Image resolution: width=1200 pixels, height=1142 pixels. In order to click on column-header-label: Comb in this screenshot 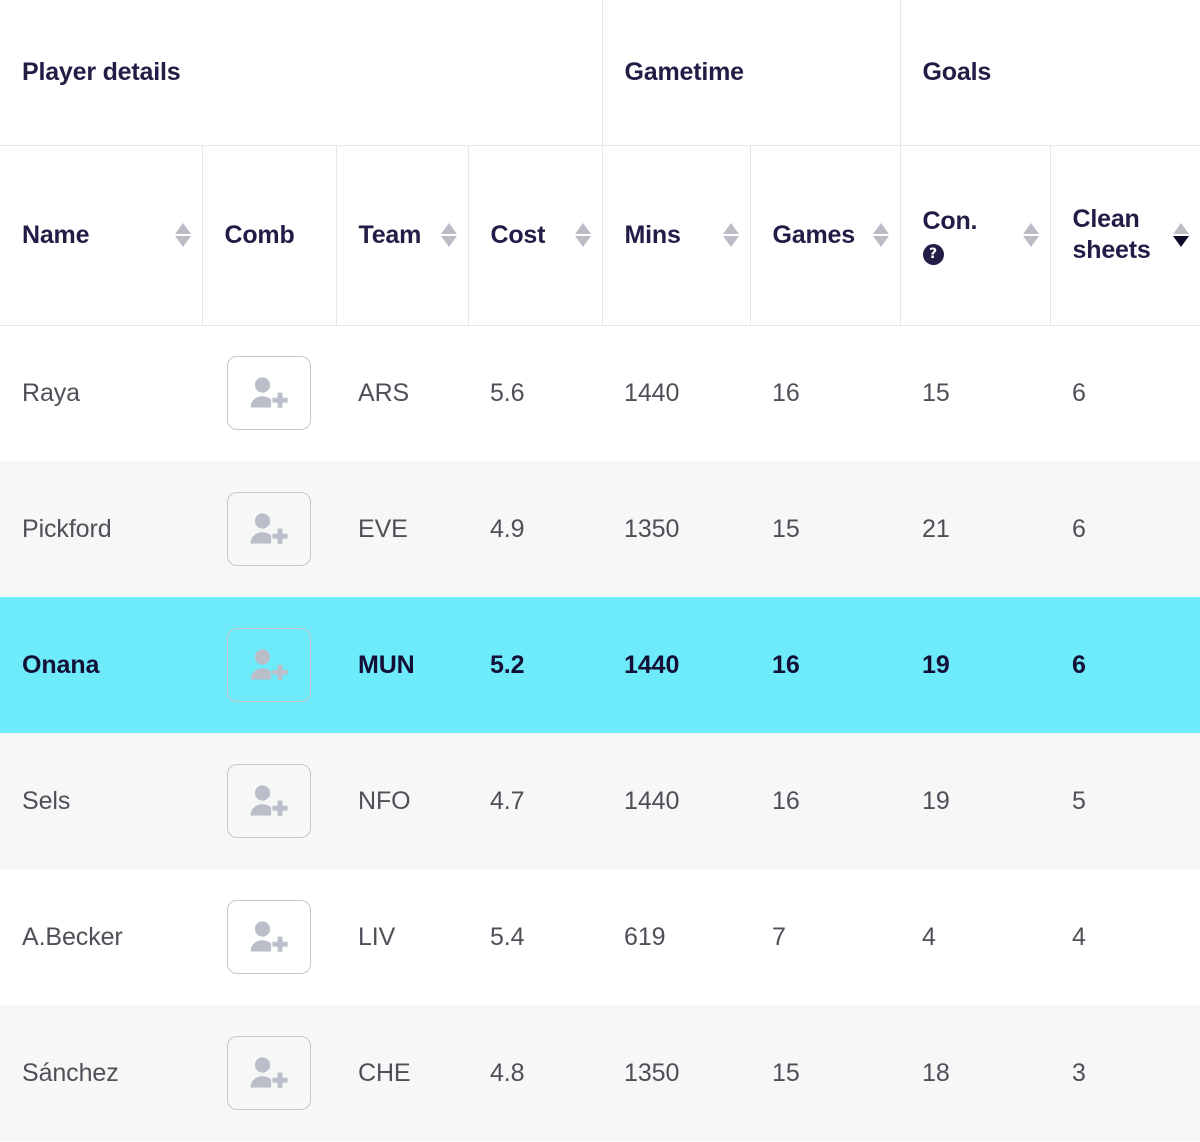, I will do `click(259, 234)`.